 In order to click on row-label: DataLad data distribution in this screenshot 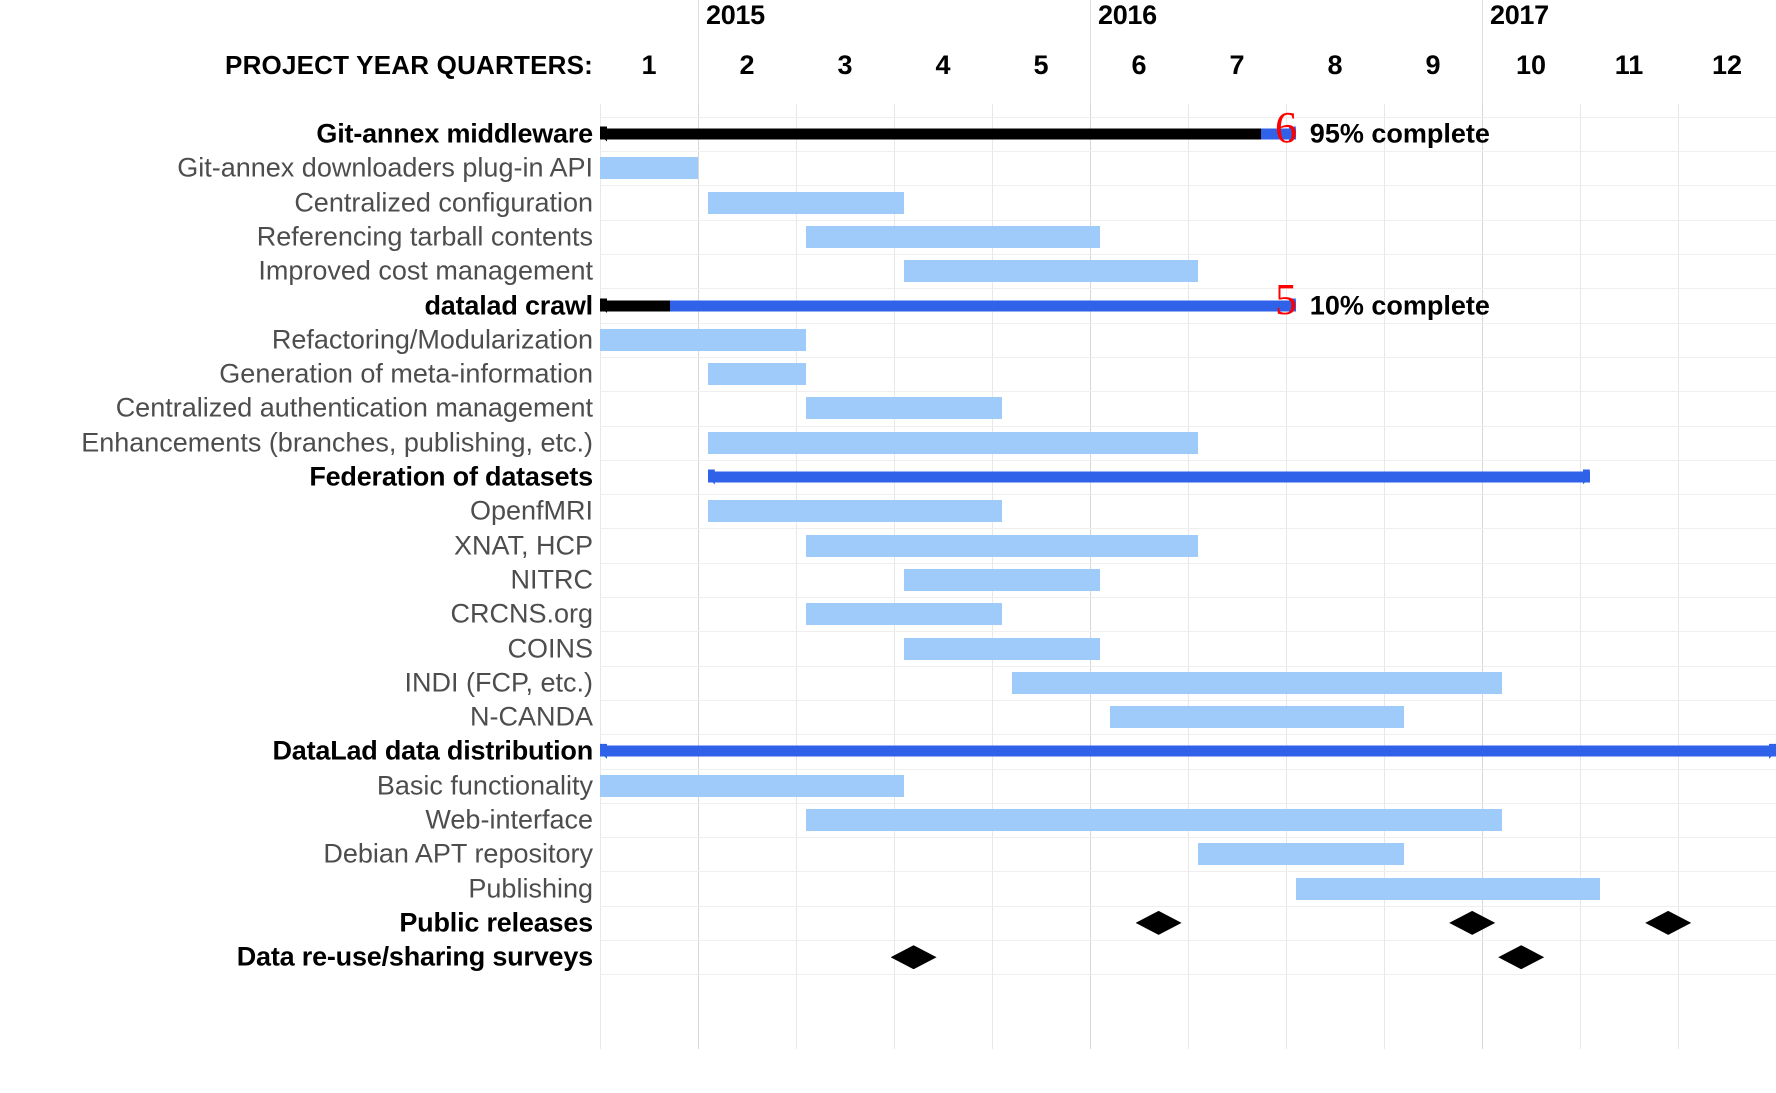, I will do `click(432, 751)`.